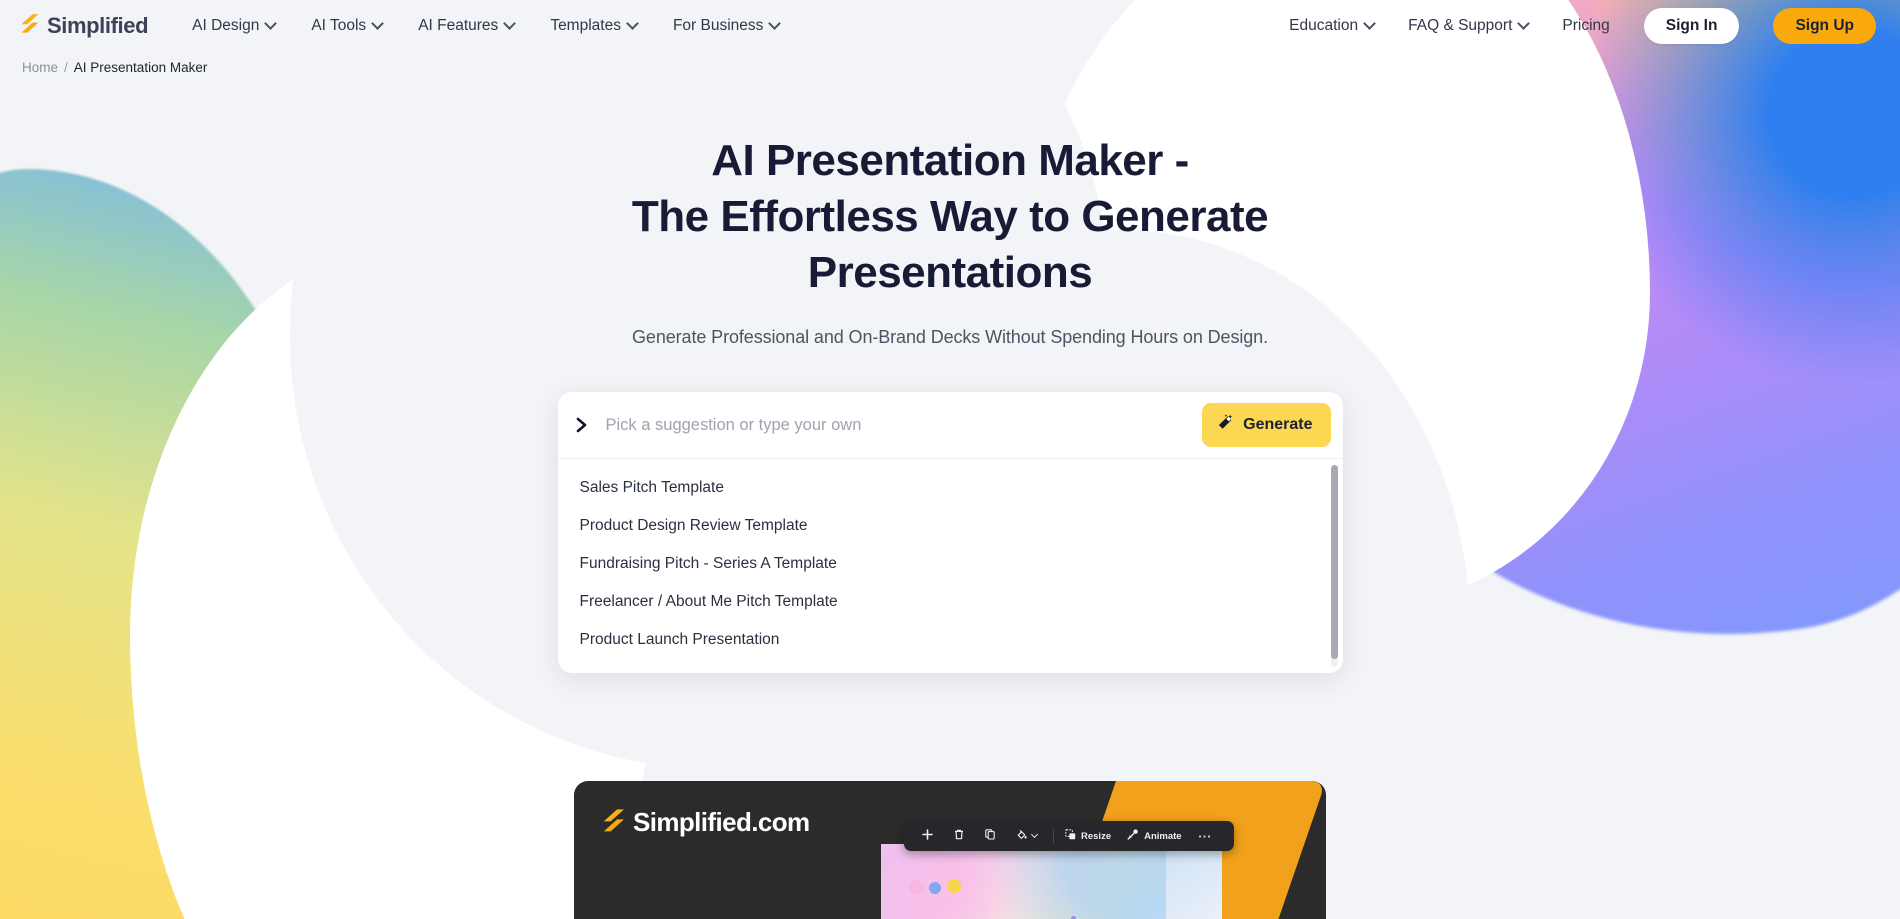 The width and height of the screenshot is (1900, 919). Describe the element at coordinates (1460, 25) in the screenshot. I see `nav-item-label: FAQ & Support` at that location.